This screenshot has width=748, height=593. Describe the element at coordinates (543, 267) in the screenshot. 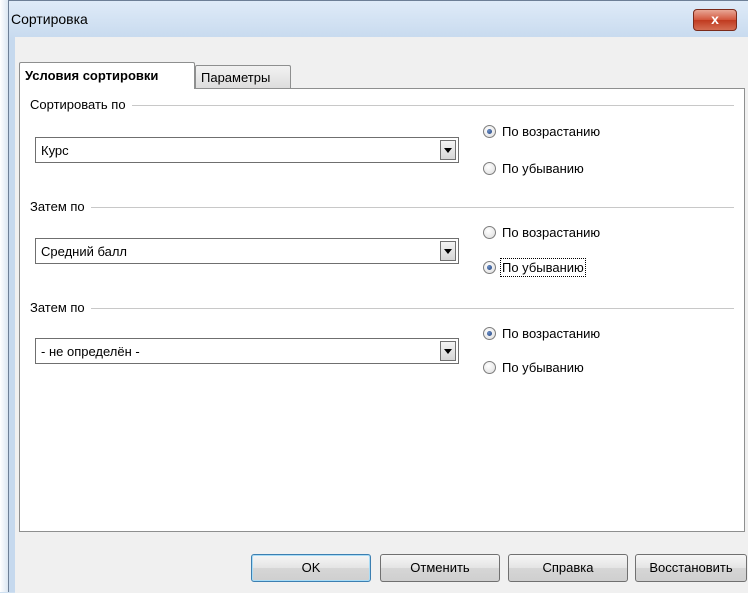

I see `sort-key-2-descending-label: По убыванию` at that location.